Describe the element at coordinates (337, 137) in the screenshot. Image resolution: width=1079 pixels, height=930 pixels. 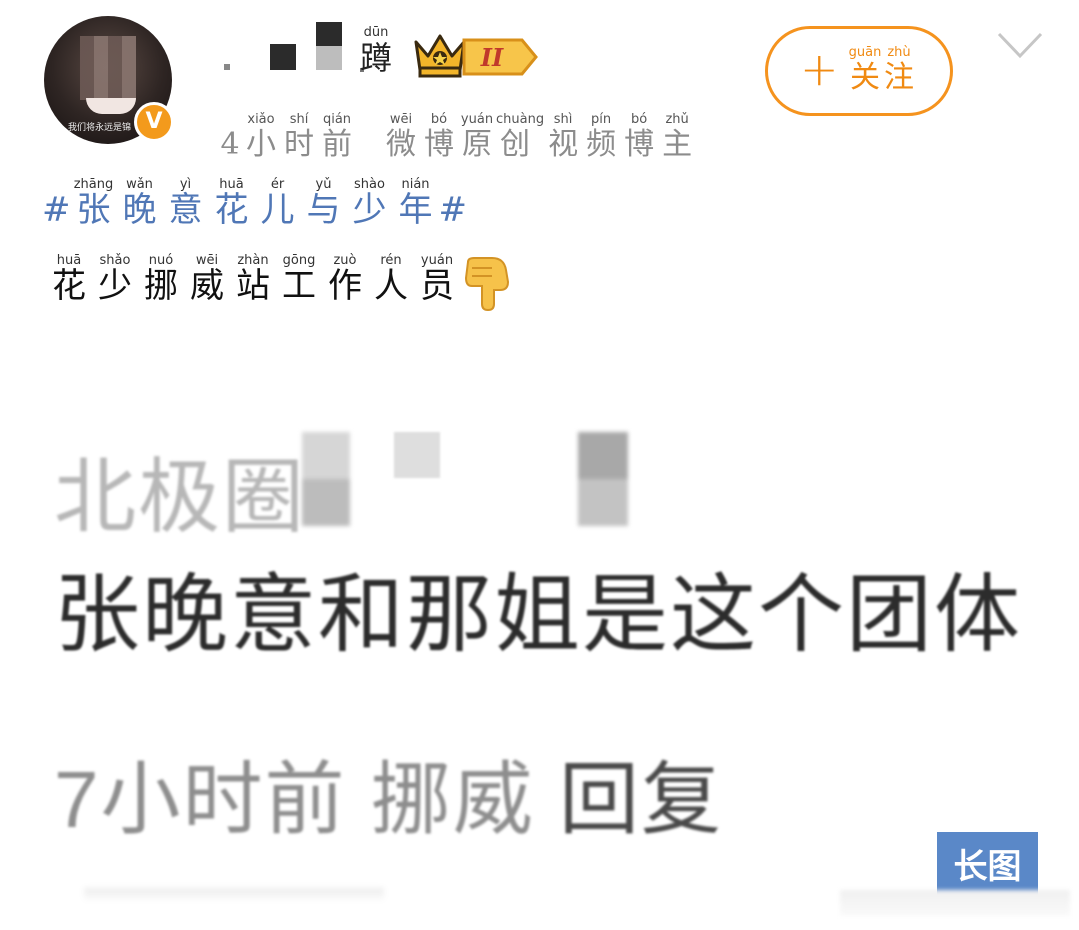
I see `ruby-char: qián 前` at that location.